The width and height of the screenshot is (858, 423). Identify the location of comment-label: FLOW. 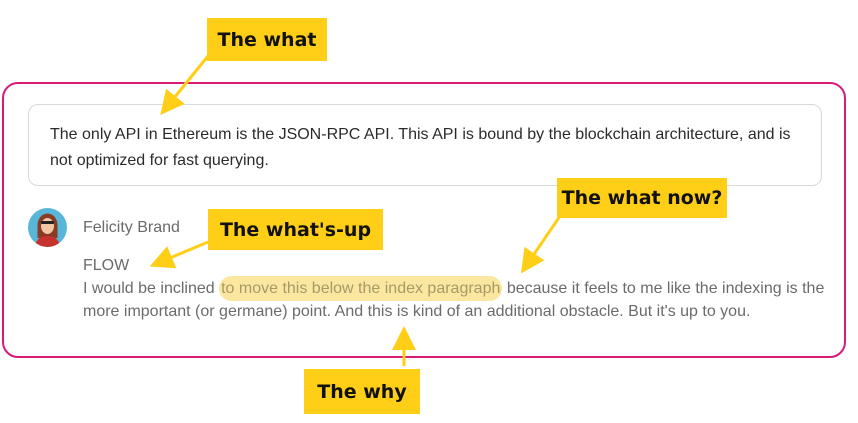
(106, 265).